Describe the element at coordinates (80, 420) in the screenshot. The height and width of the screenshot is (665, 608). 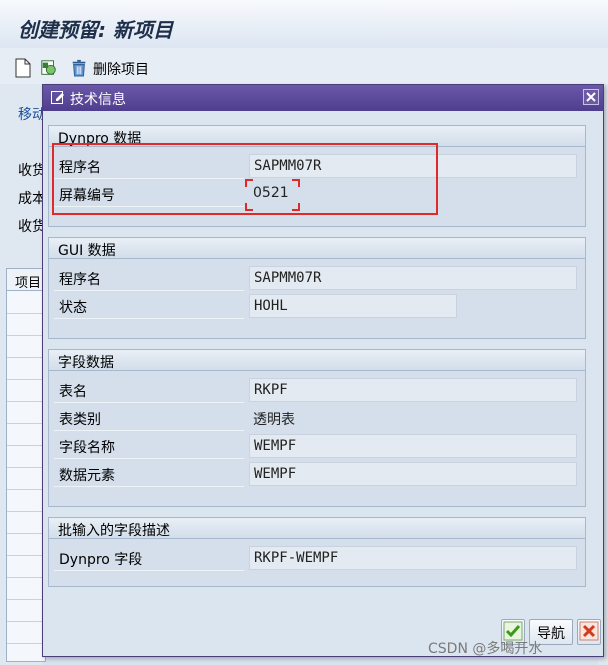
I see `table-type-label: 表类别` at that location.